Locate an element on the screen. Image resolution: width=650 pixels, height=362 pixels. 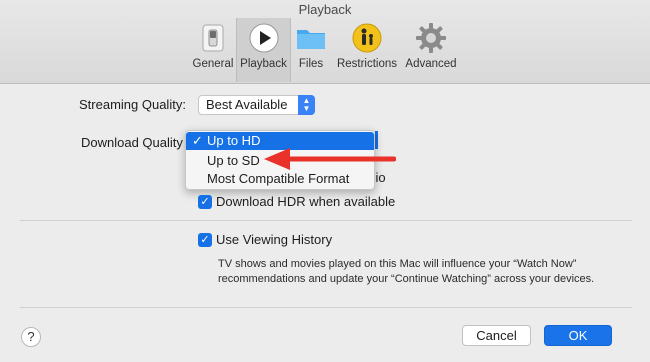
gear-icon is located at coordinates (431, 38).